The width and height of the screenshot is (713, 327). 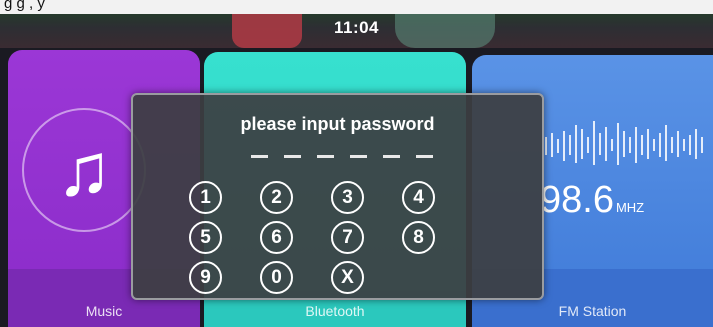 What do you see at coordinates (347, 197) in the screenshot?
I see `key-3: 3` at bounding box center [347, 197].